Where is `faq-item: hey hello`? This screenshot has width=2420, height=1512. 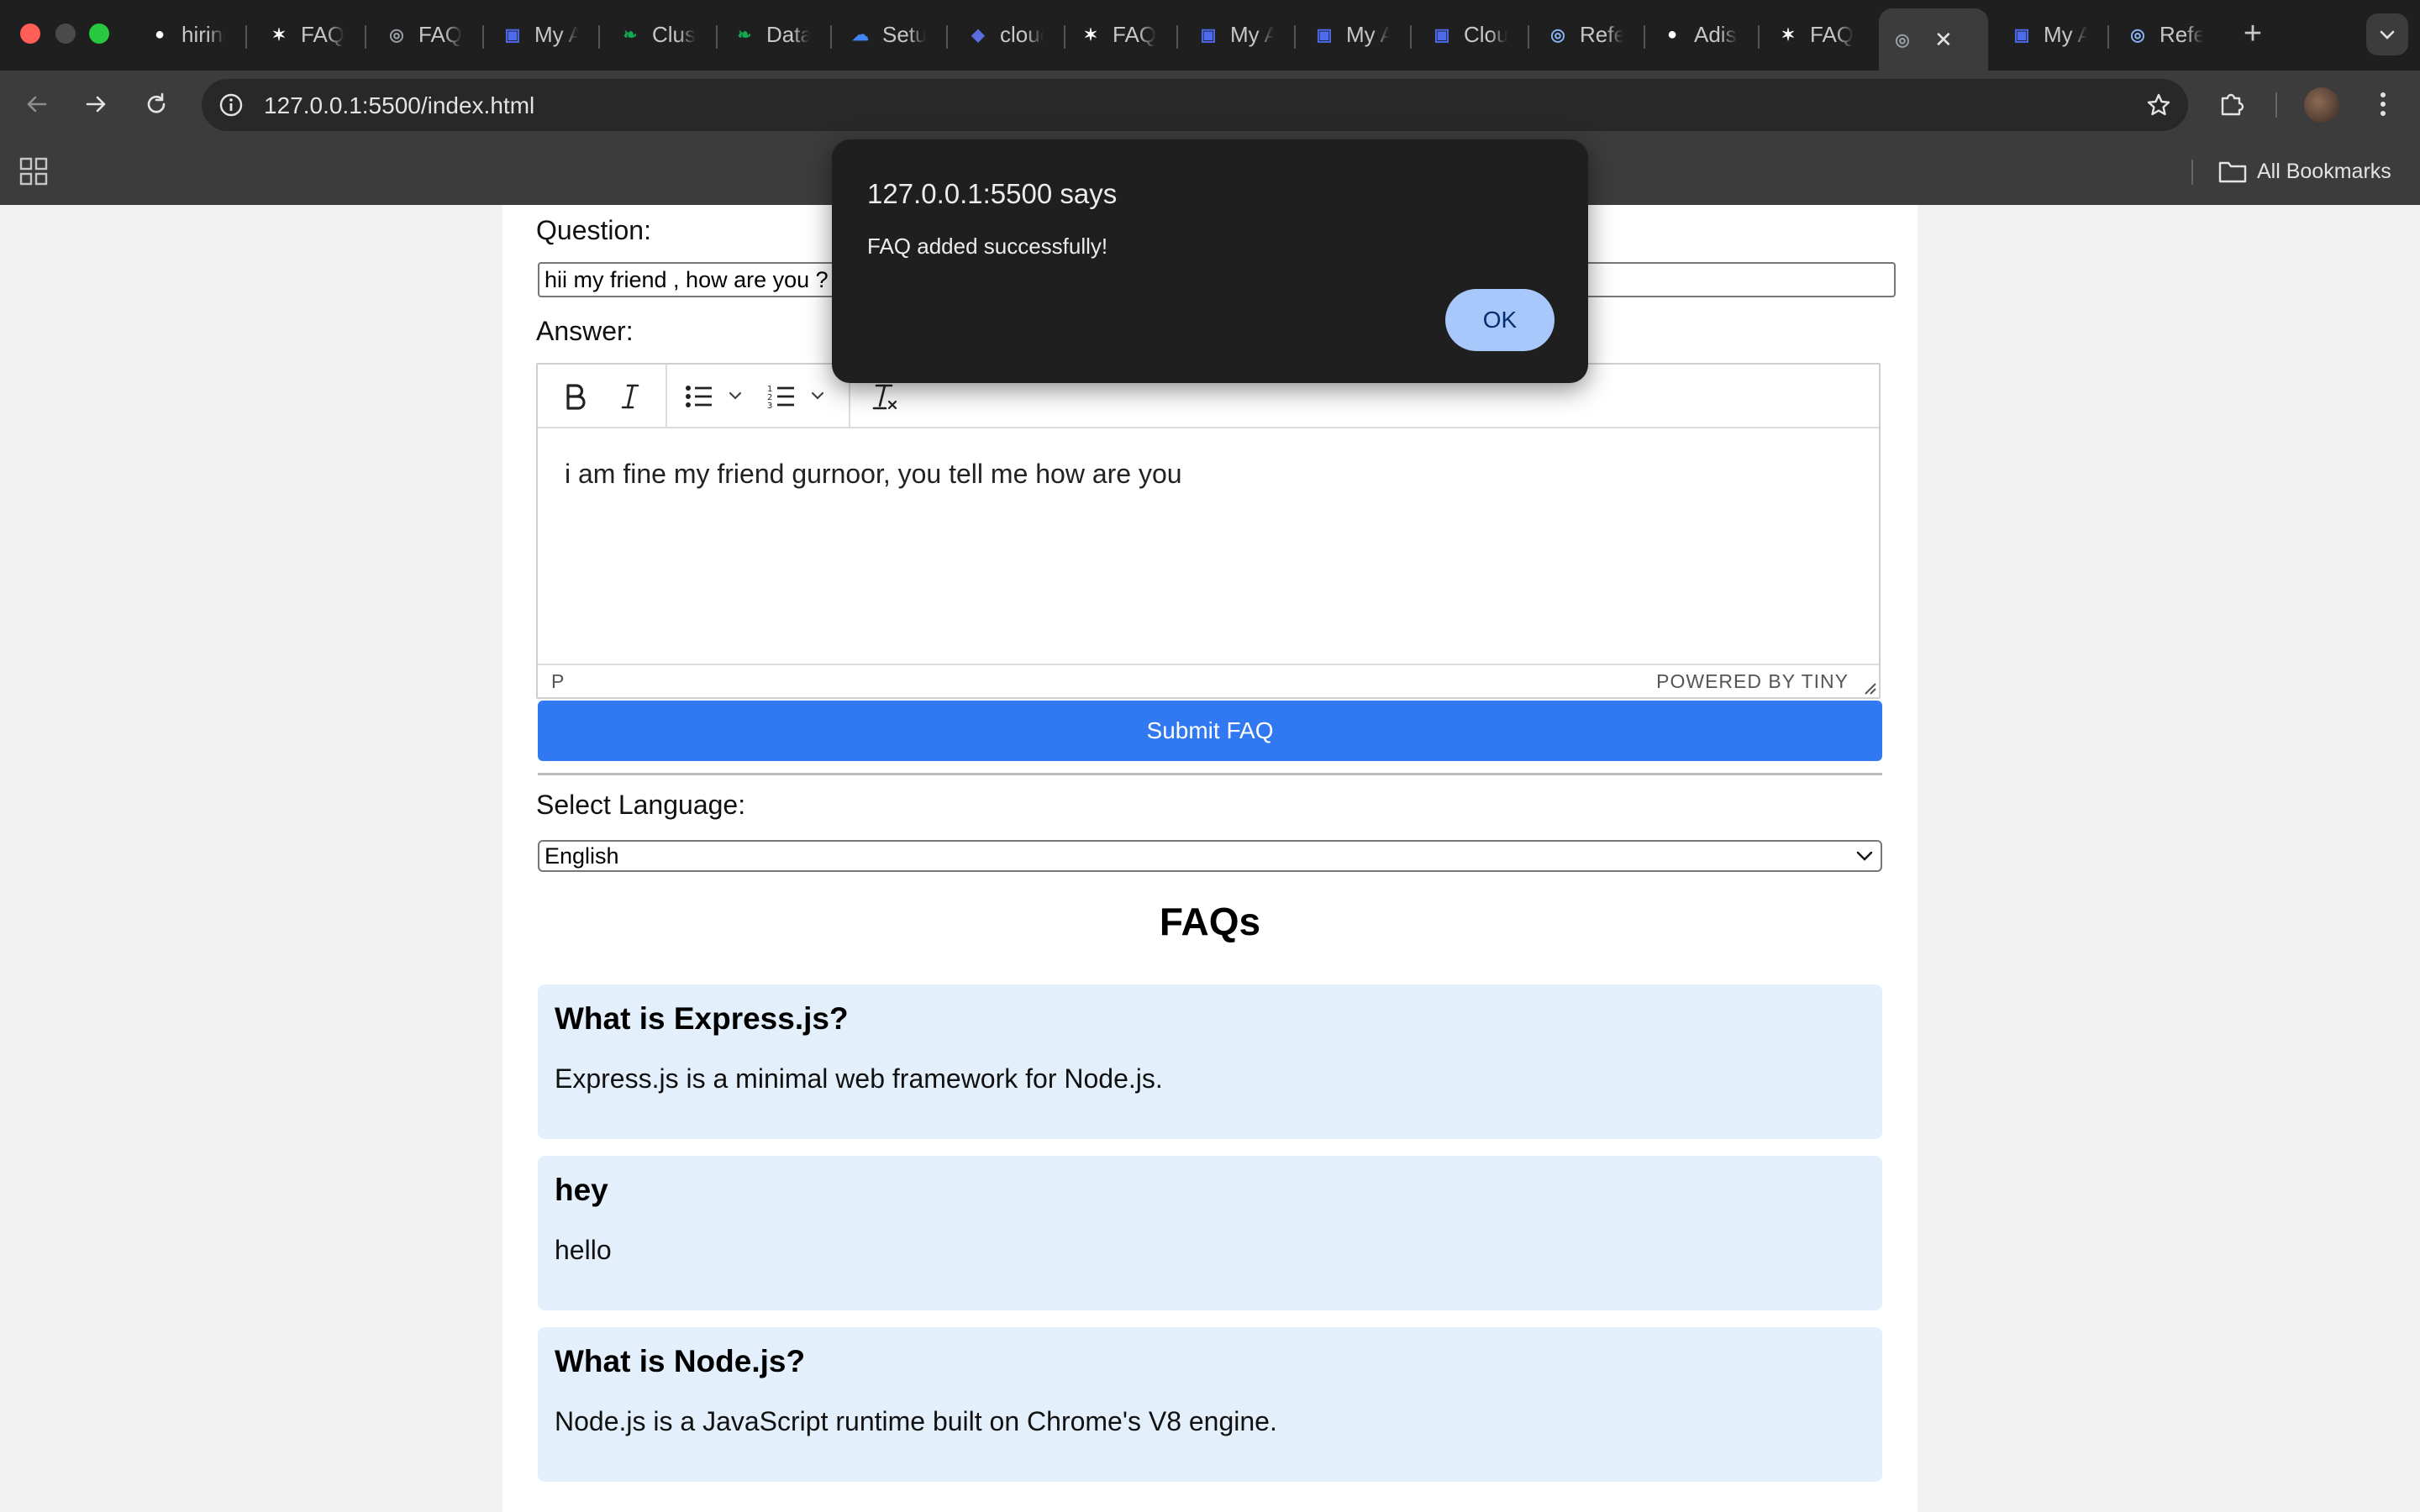 faq-item: hey hello is located at coordinates (1210, 1233).